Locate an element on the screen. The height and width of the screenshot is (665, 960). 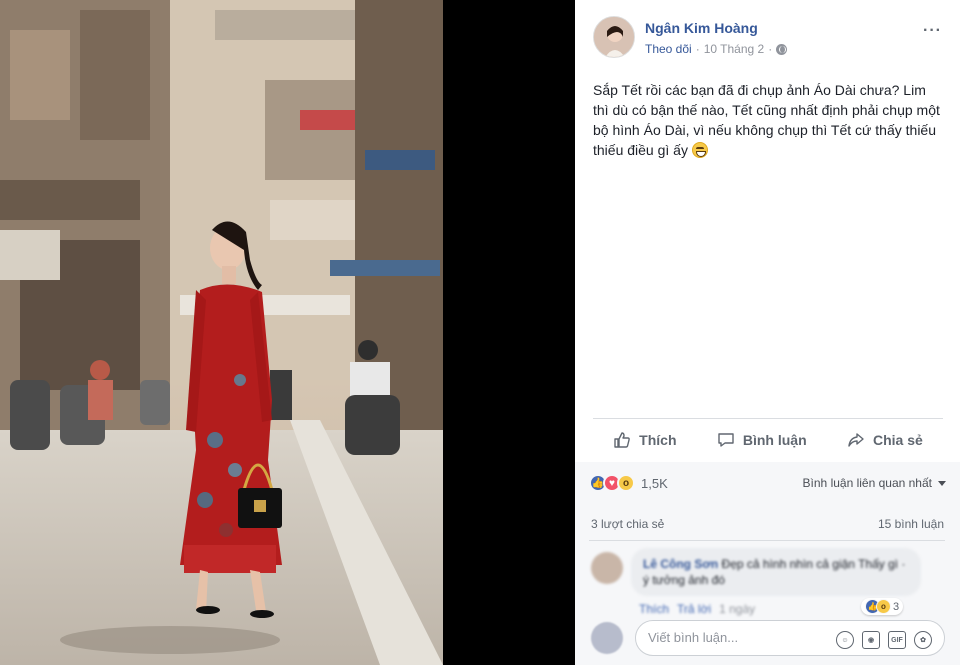
photo-backdrop is located at coordinates (509, 332).